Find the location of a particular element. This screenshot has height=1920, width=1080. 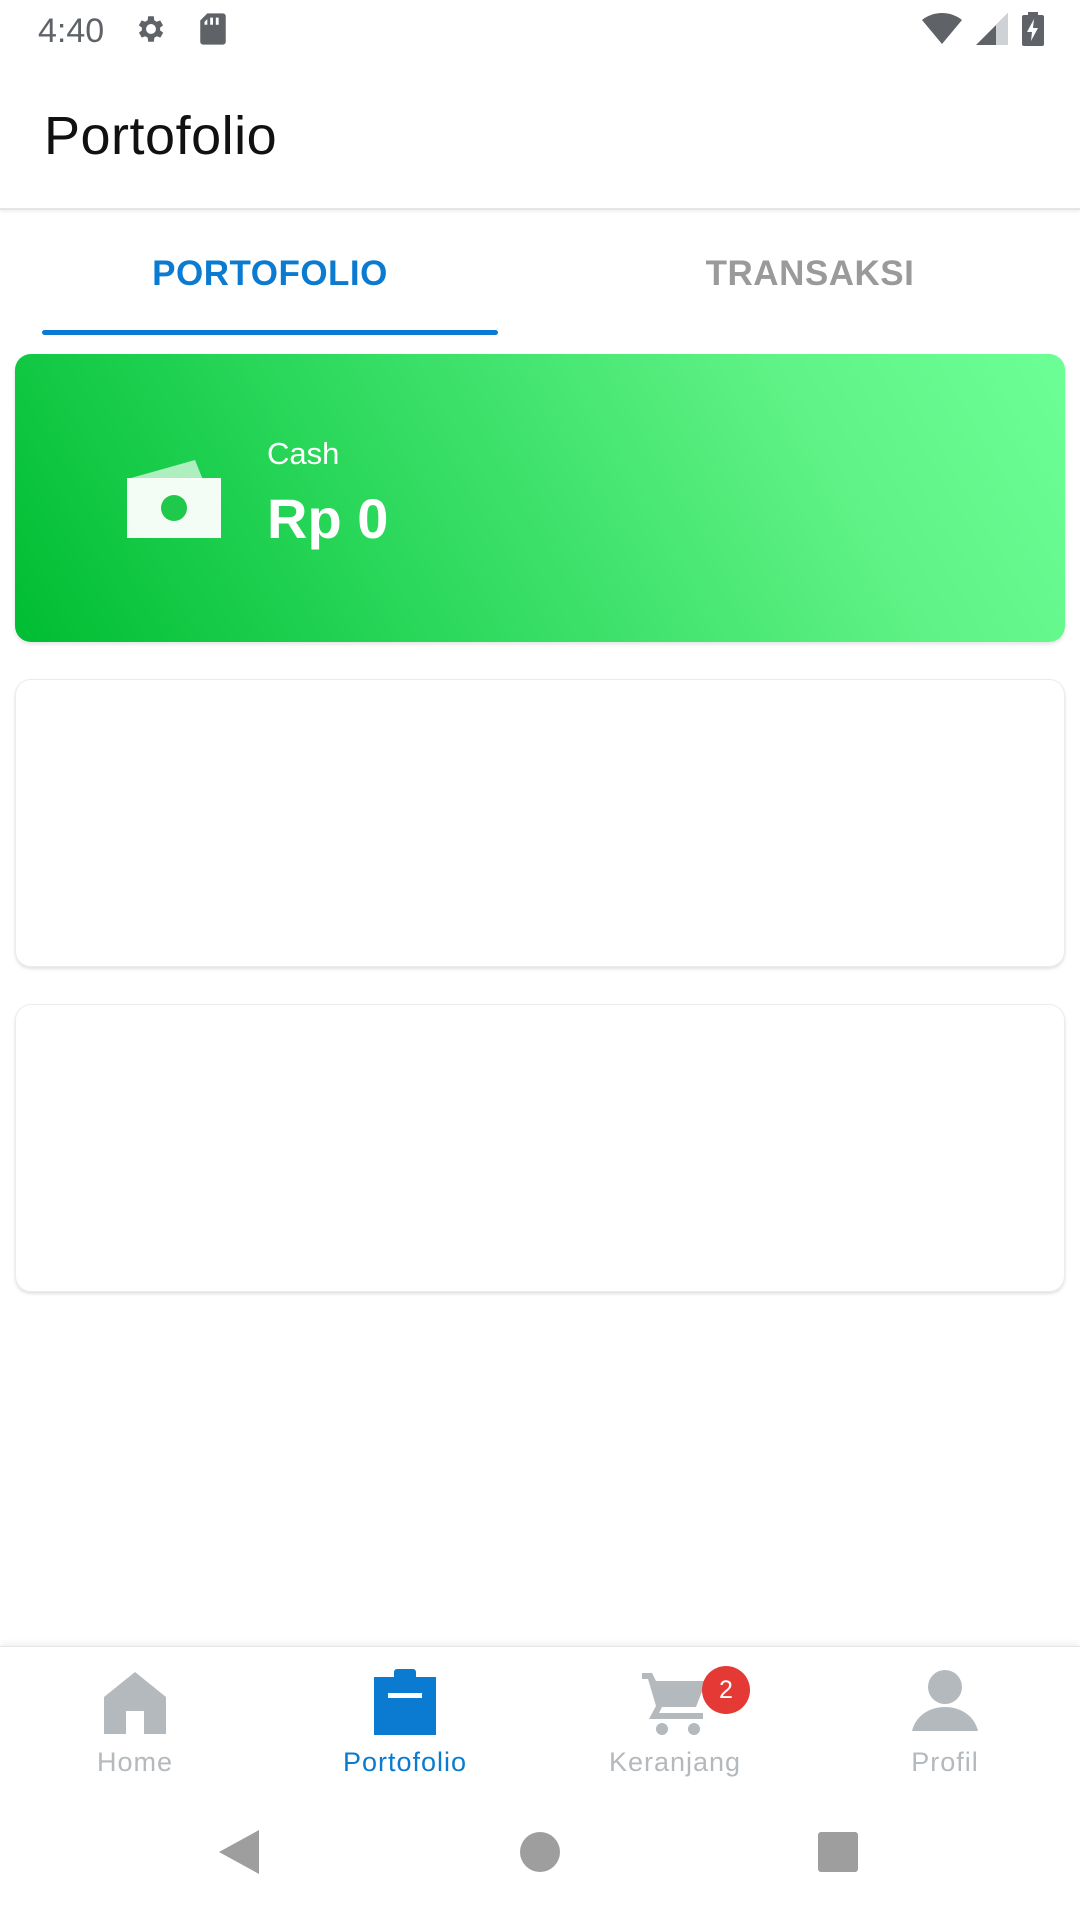

home-icon is located at coordinates (135, 1702).